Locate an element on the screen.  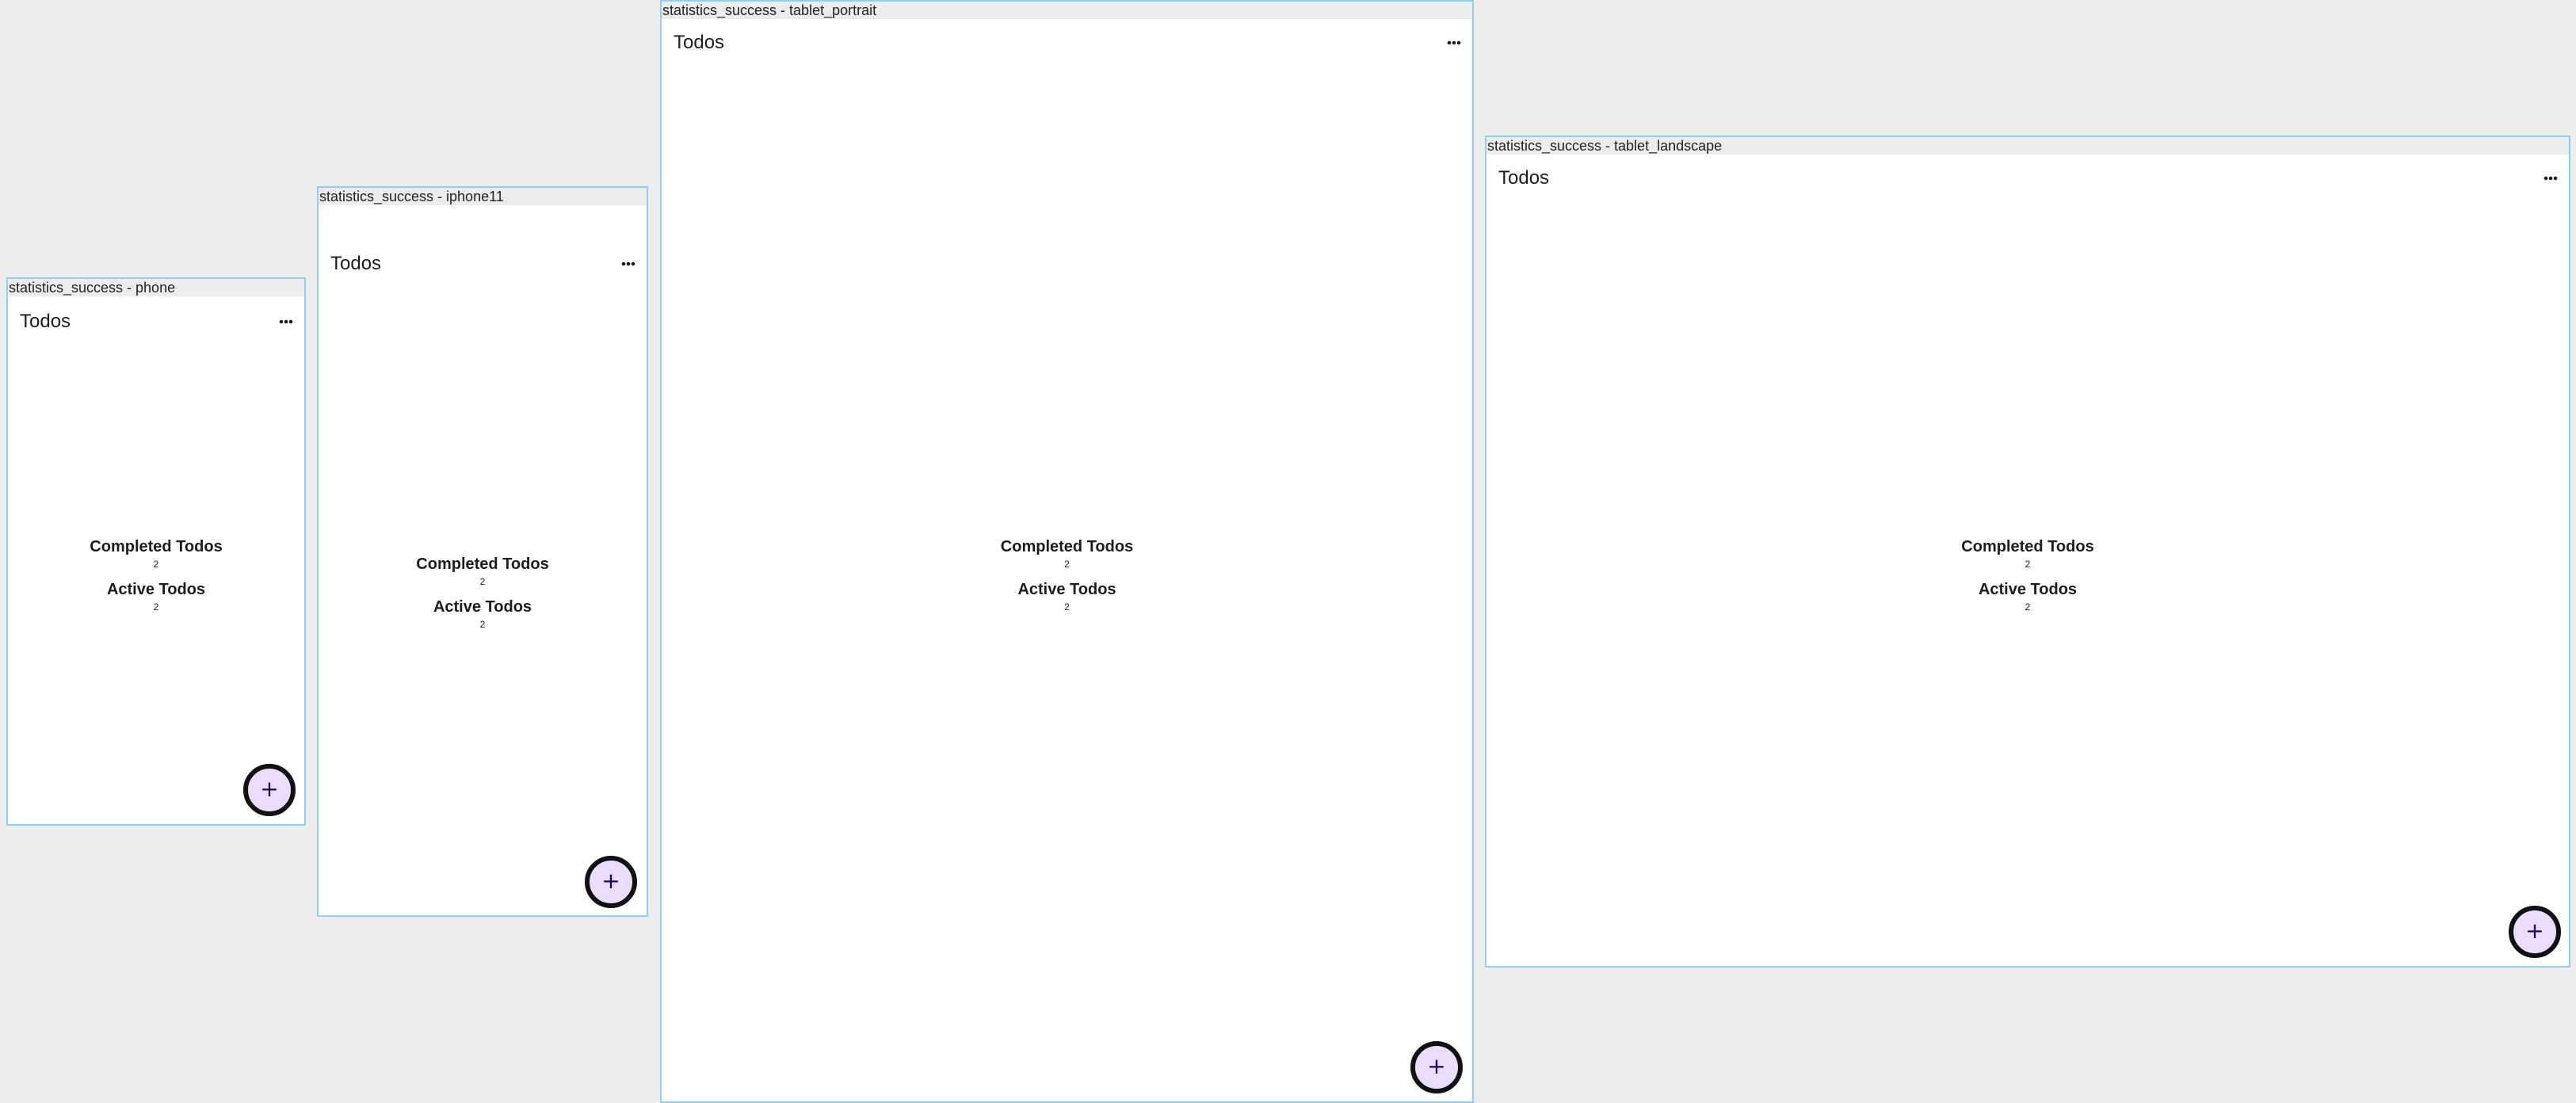
frame-label: statistics_success - phone is located at coordinates (156, 287).